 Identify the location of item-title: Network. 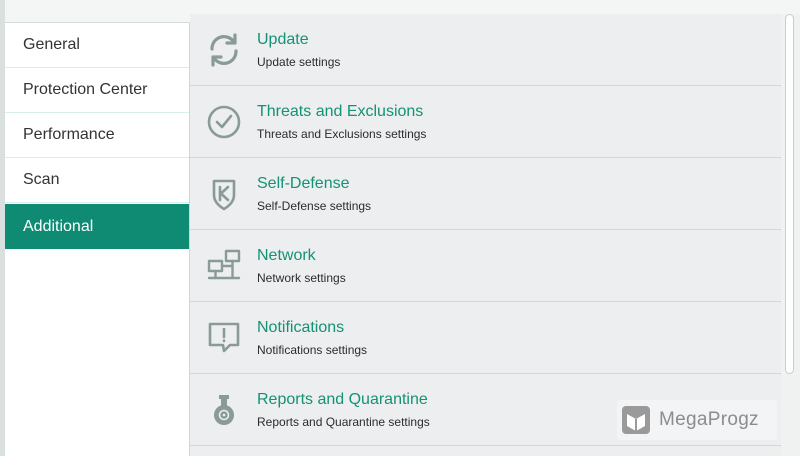
(286, 255).